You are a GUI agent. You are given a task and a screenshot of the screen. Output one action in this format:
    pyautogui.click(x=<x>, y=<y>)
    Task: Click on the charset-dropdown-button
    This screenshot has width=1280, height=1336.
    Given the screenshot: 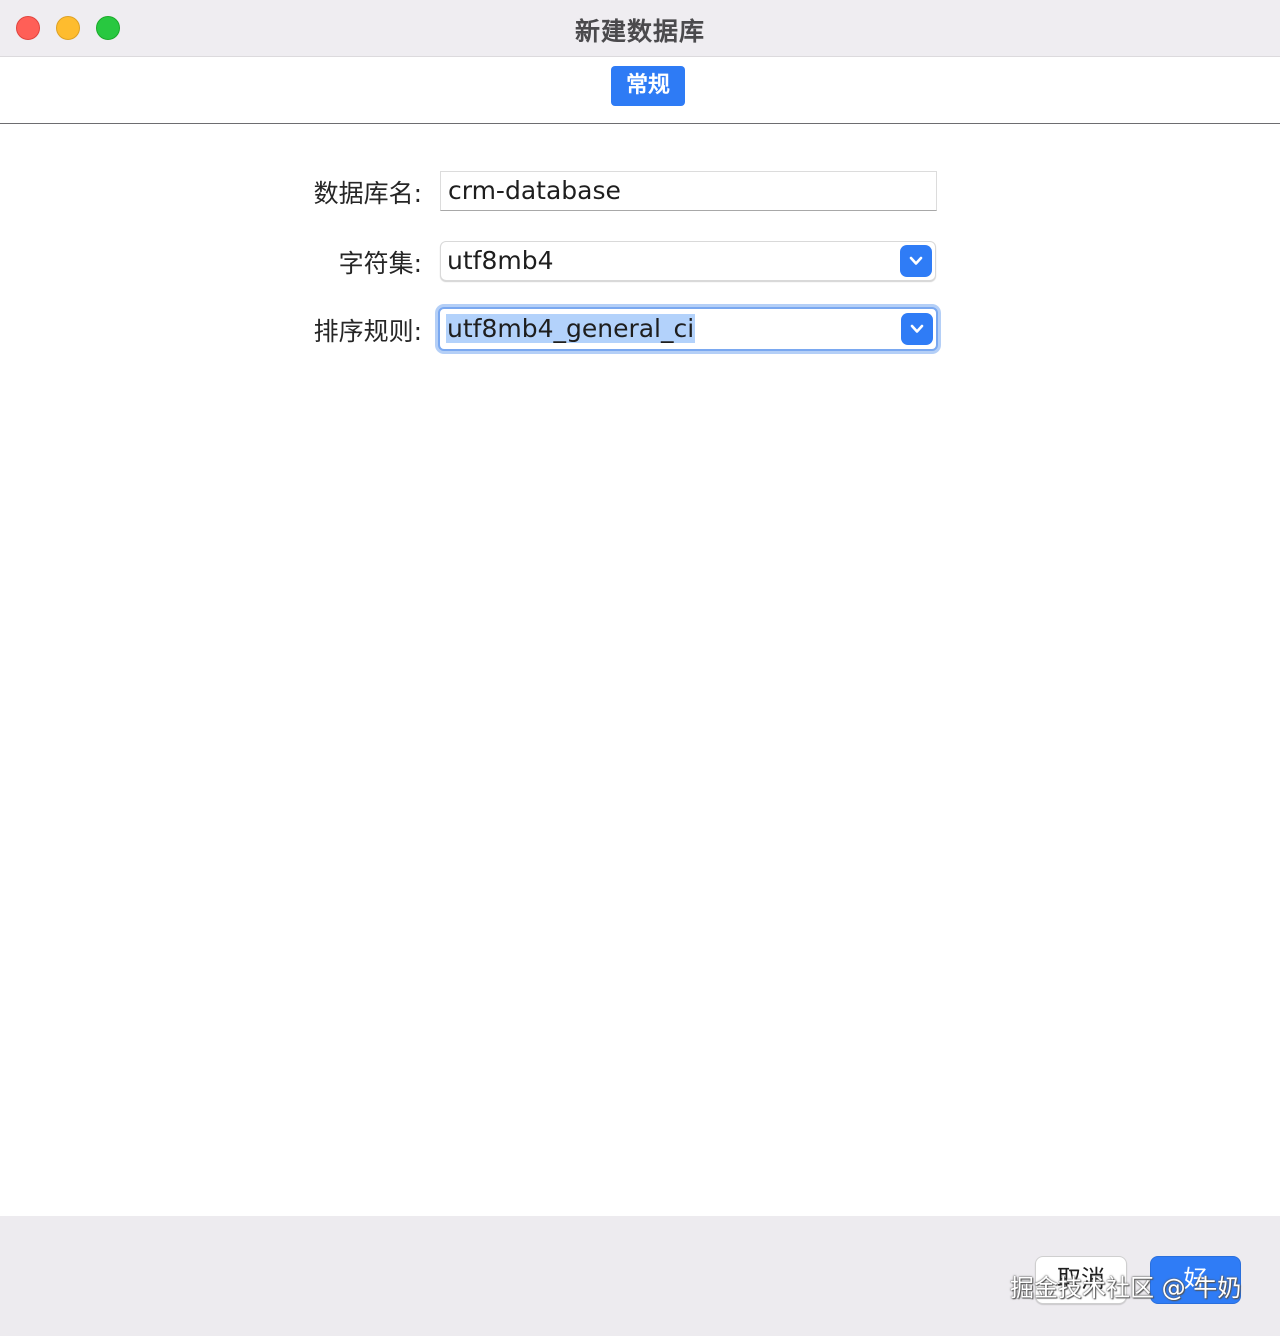 What is the action you would take?
    pyautogui.click(x=916, y=261)
    